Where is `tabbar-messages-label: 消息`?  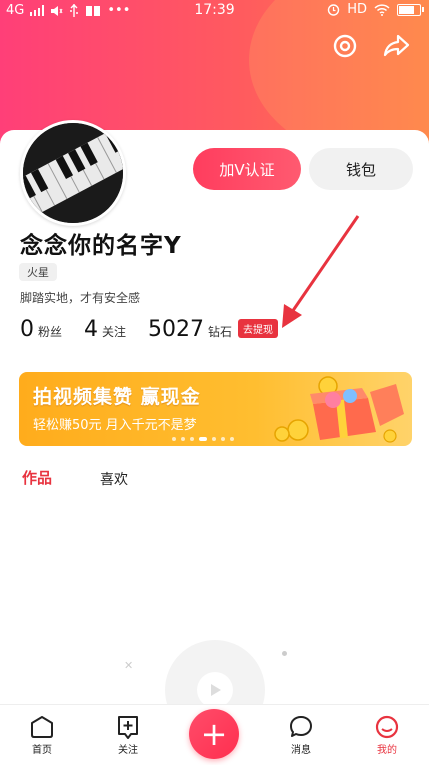
tabbar-messages-label: 消息 is located at coordinates (301, 750).